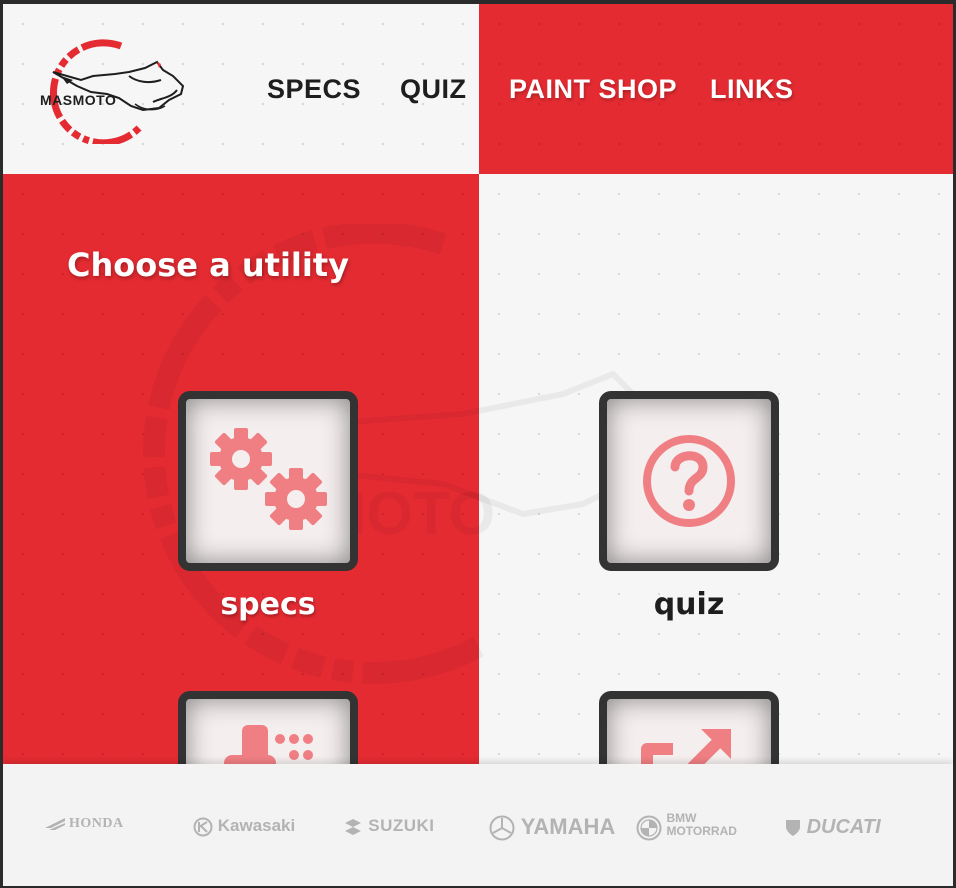  Describe the element at coordinates (96, 823) in the screenshot. I see `brand-honda-text: HONDA` at that location.